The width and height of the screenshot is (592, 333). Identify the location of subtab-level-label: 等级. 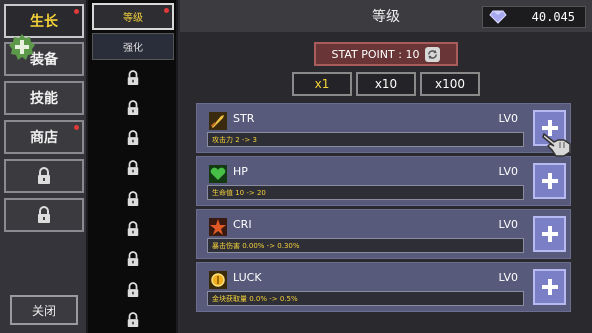
(133, 18).